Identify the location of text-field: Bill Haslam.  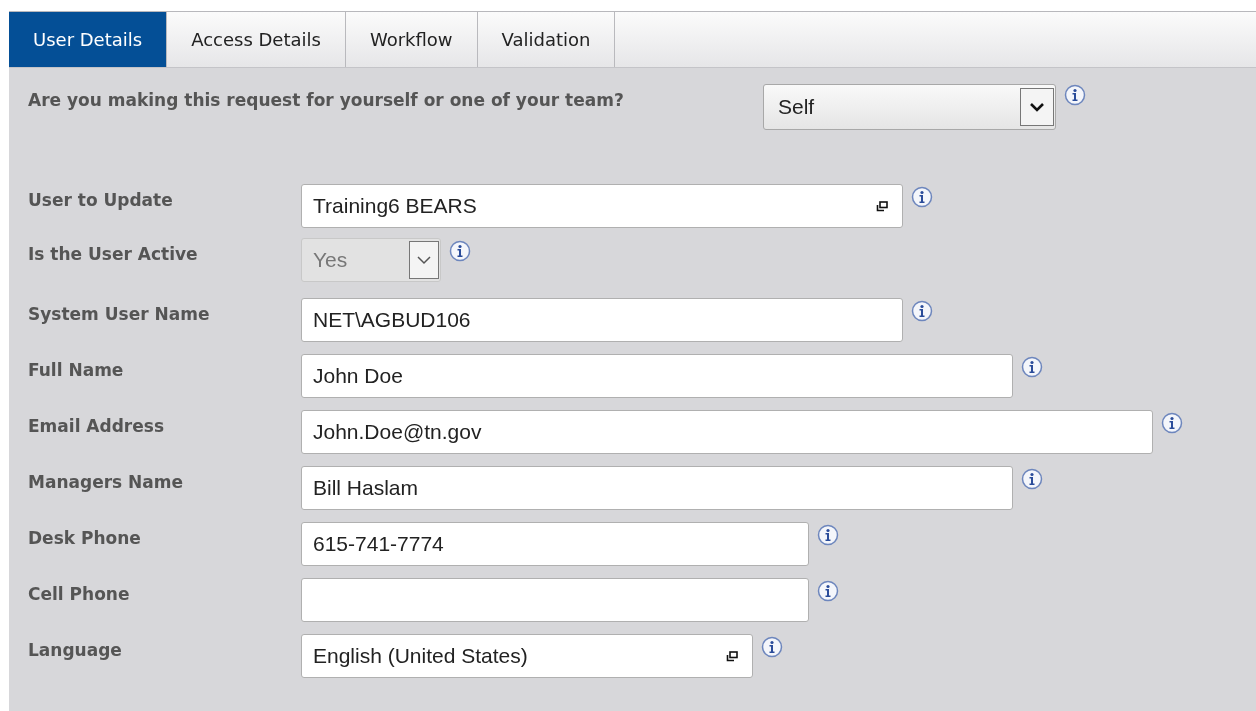
(657, 488).